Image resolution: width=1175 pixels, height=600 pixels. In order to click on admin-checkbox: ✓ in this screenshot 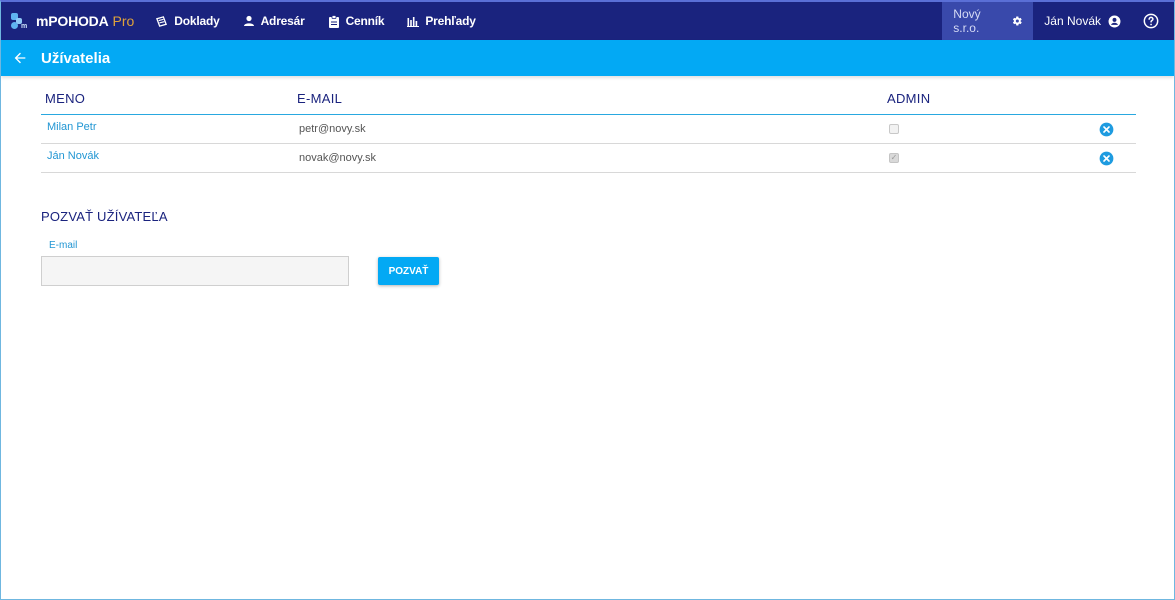, I will do `click(894, 158)`.